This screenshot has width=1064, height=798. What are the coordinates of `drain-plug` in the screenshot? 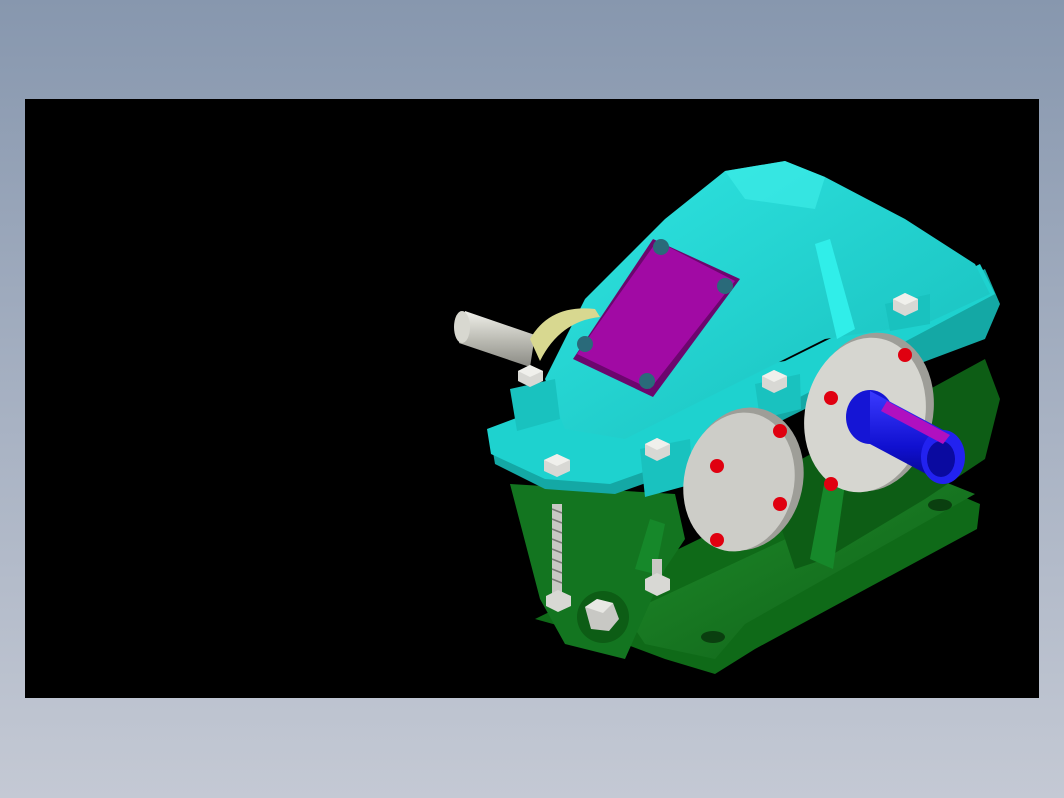 It's located at (603, 617).